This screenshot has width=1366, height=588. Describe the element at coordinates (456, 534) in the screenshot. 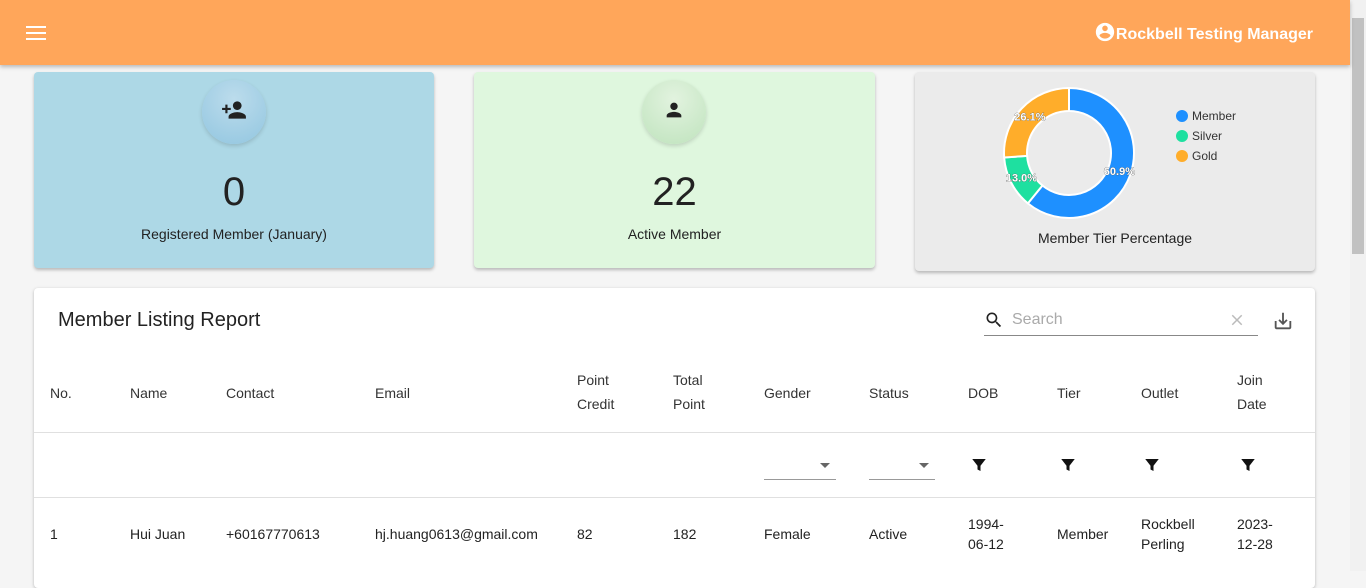

I see `cell-email: hj.huang0613@gmail.com` at that location.